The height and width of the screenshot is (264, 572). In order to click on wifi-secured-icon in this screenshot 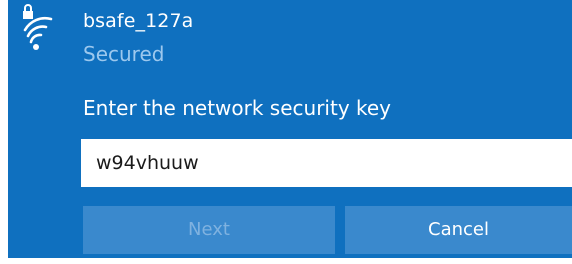, I will do `click(38, 27)`.